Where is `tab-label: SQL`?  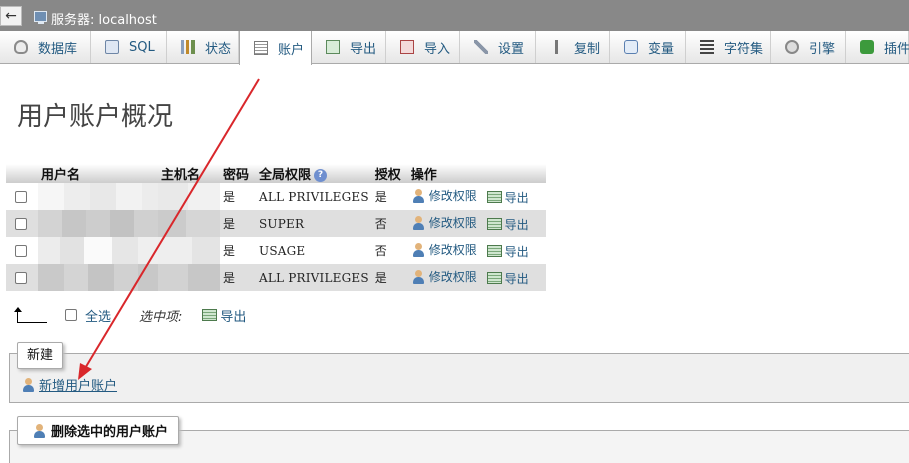
tab-label: SQL is located at coordinates (142, 47).